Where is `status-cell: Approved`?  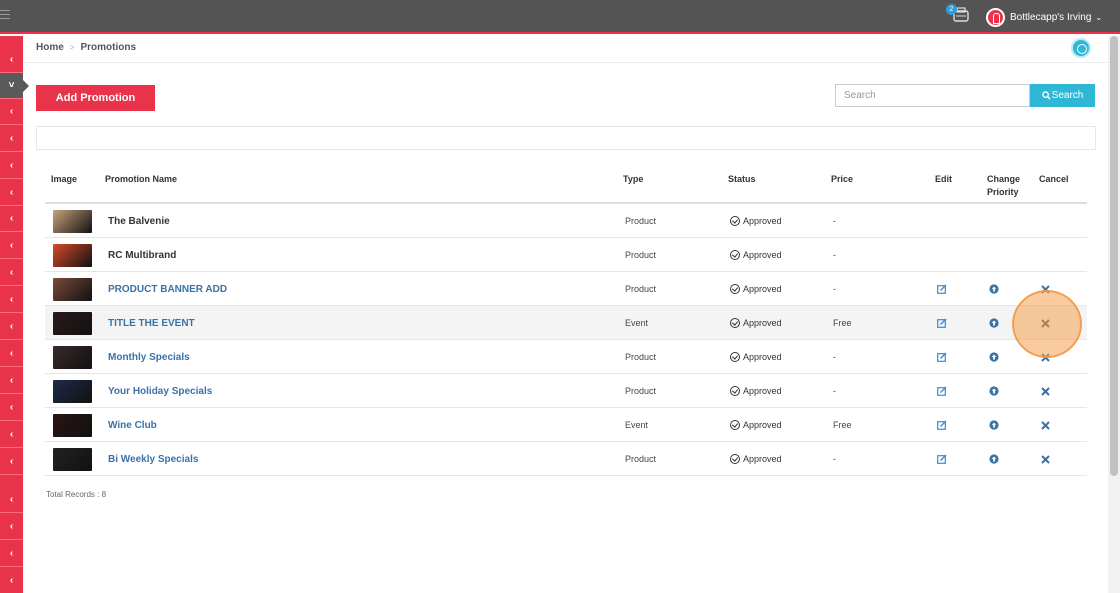
status-cell: Approved is located at coordinates (756, 459).